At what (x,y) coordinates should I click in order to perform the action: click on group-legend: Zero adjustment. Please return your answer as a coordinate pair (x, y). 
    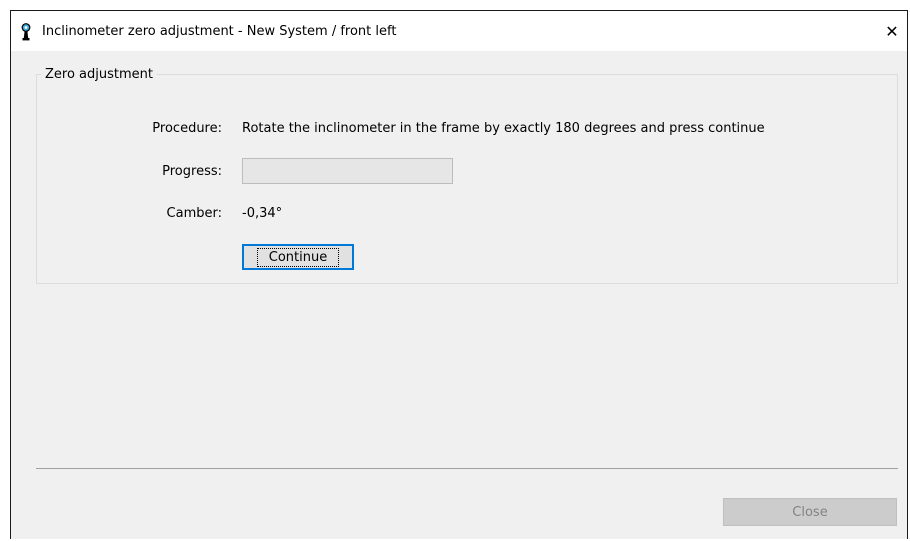
    Looking at the image, I should click on (99, 74).